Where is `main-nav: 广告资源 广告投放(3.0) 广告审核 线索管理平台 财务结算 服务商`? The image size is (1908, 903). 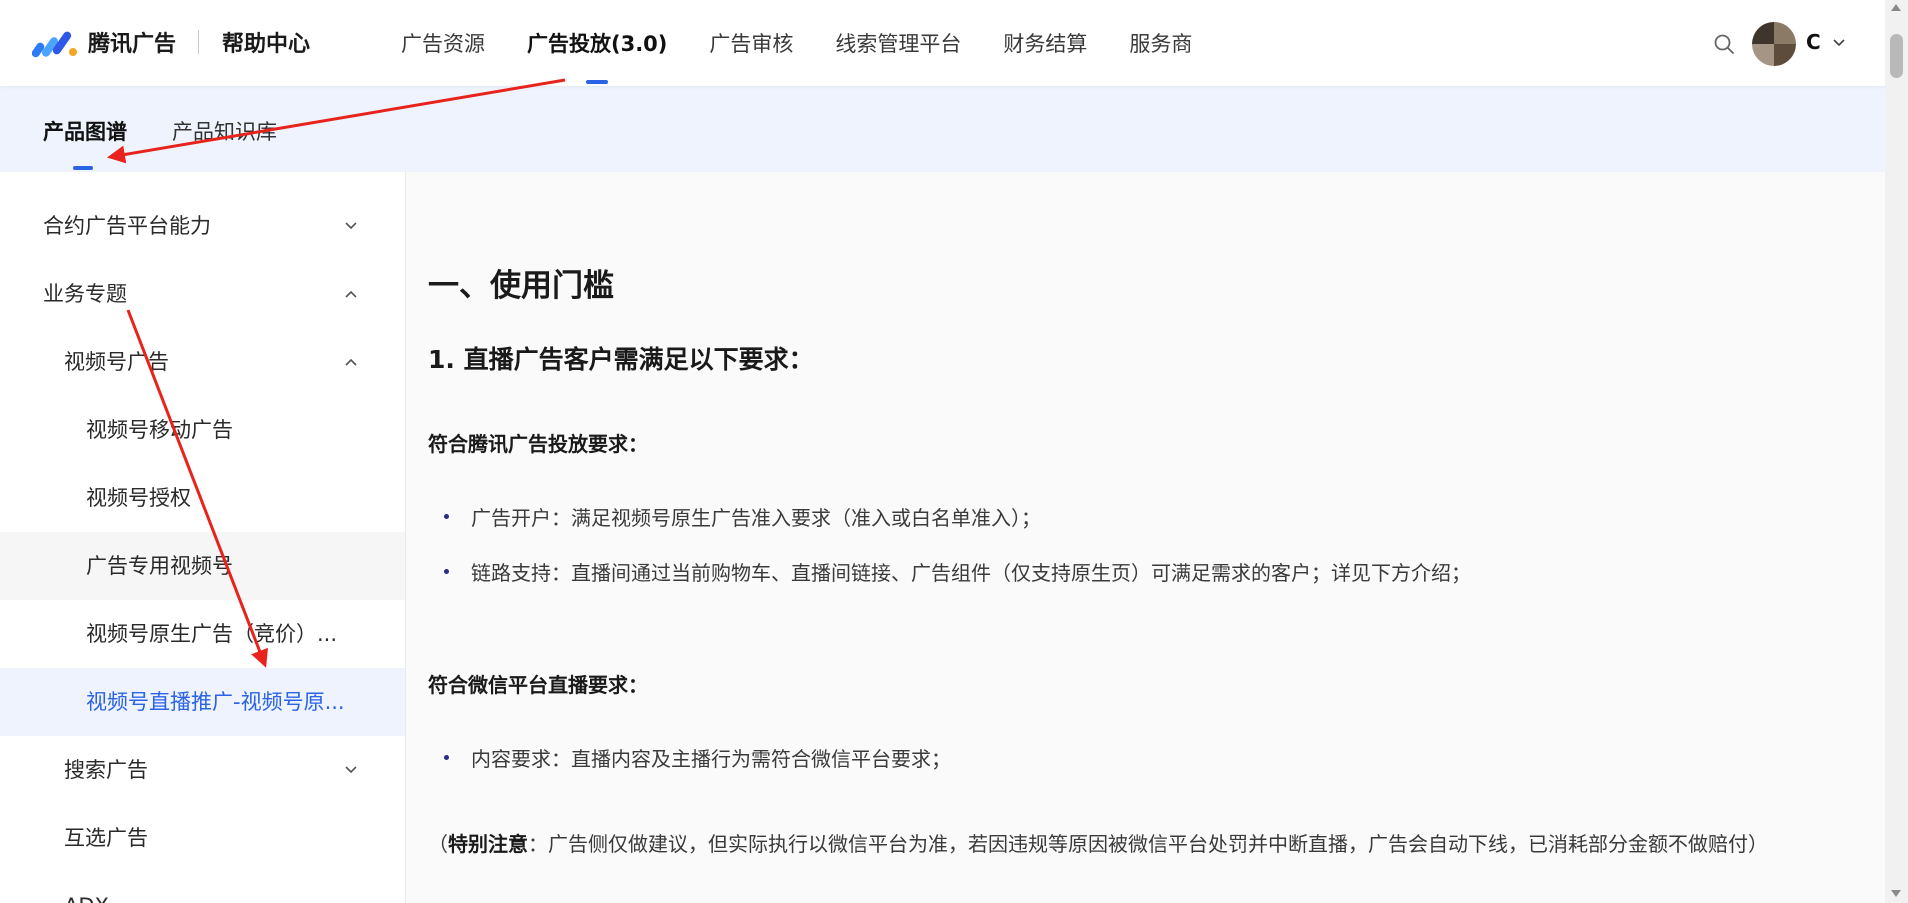 main-nav: 广告资源 广告投放(3.0) 广告审核 线索管理平台 财务结算 服务商 is located at coordinates (796, 43).